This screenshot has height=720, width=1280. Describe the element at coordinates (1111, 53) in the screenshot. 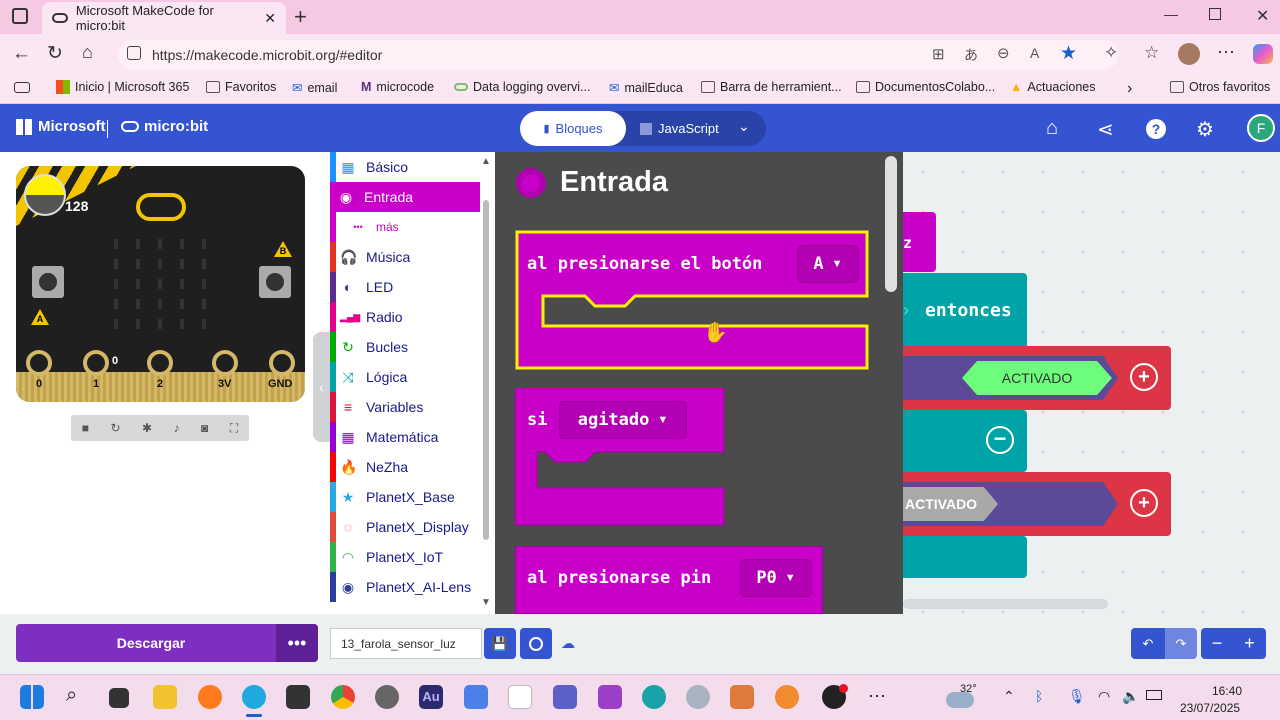

I see `extensions-icon: ✧` at that location.